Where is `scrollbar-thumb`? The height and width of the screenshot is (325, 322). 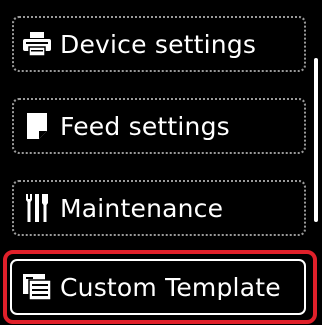 scrollbar-thumb is located at coordinates (316, 140).